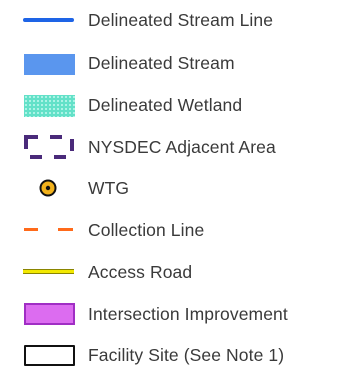 The image size is (363, 375). What do you see at coordinates (44, 314) in the screenshot?
I see `intersection-fill-symbol` at bounding box center [44, 314].